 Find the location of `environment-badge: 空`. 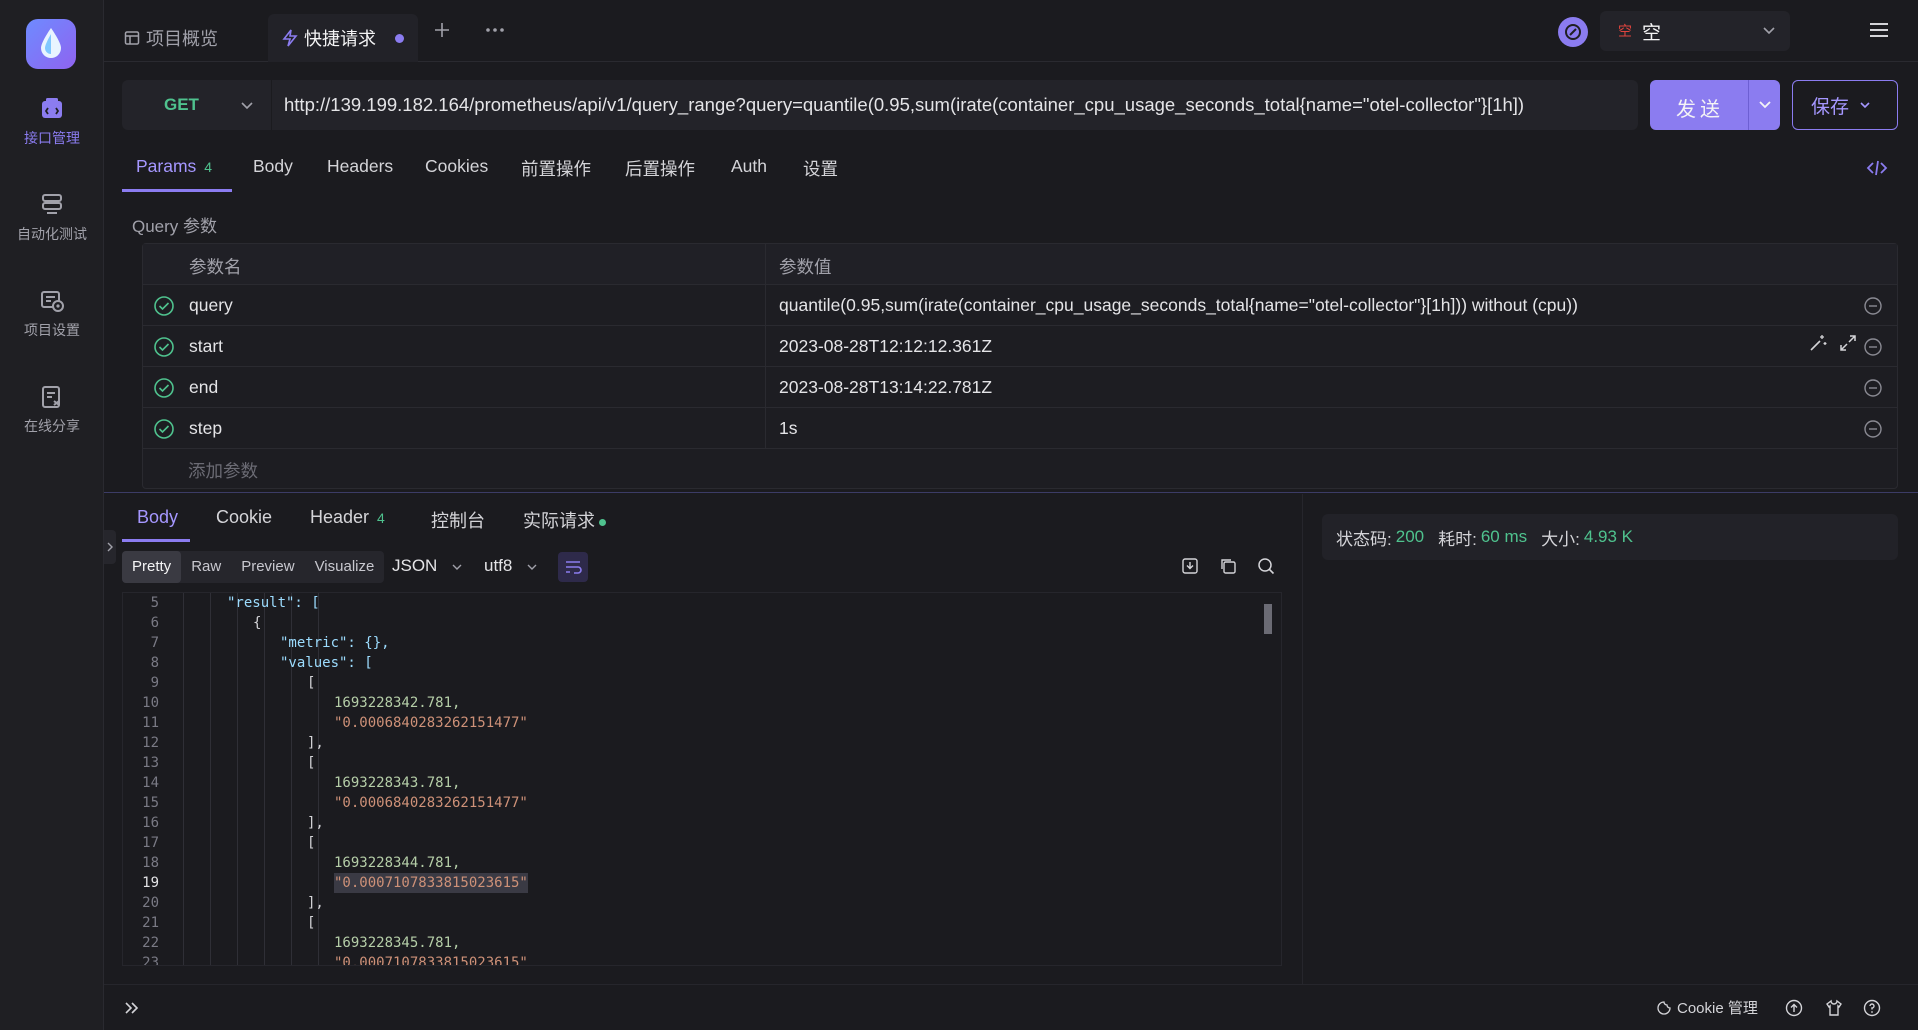

environment-badge: 空 is located at coordinates (1625, 31).